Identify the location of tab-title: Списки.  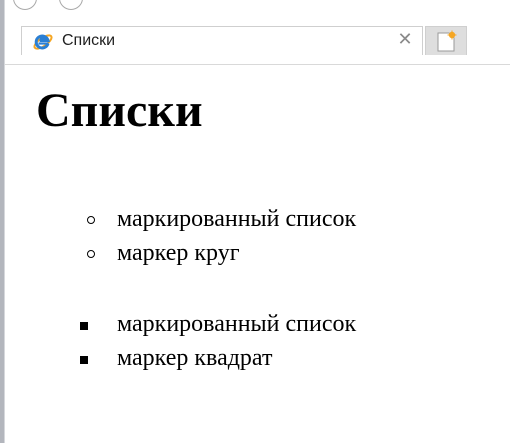
(89, 40).